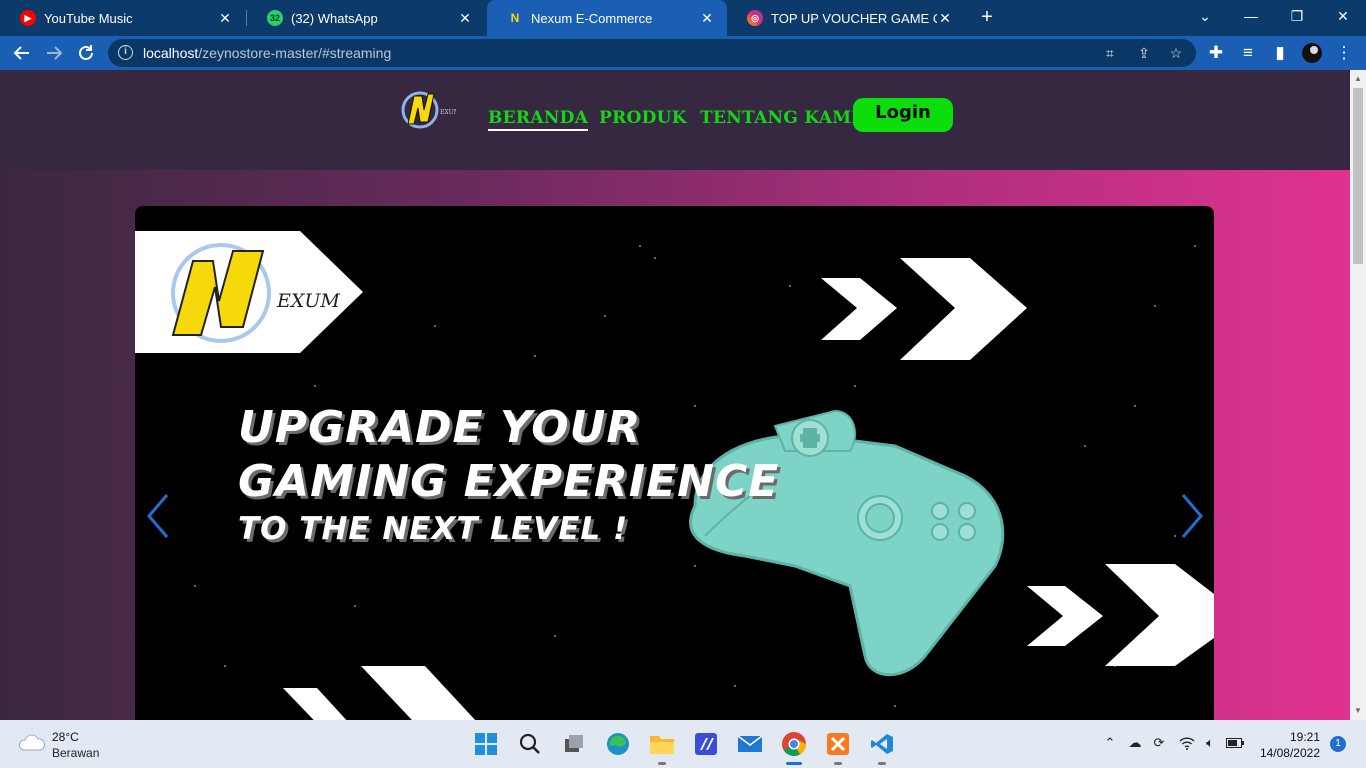  What do you see at coordinates (847, 543) in the screenshot?
I see `game-controller-illustration` at bounding box center [847, 543].